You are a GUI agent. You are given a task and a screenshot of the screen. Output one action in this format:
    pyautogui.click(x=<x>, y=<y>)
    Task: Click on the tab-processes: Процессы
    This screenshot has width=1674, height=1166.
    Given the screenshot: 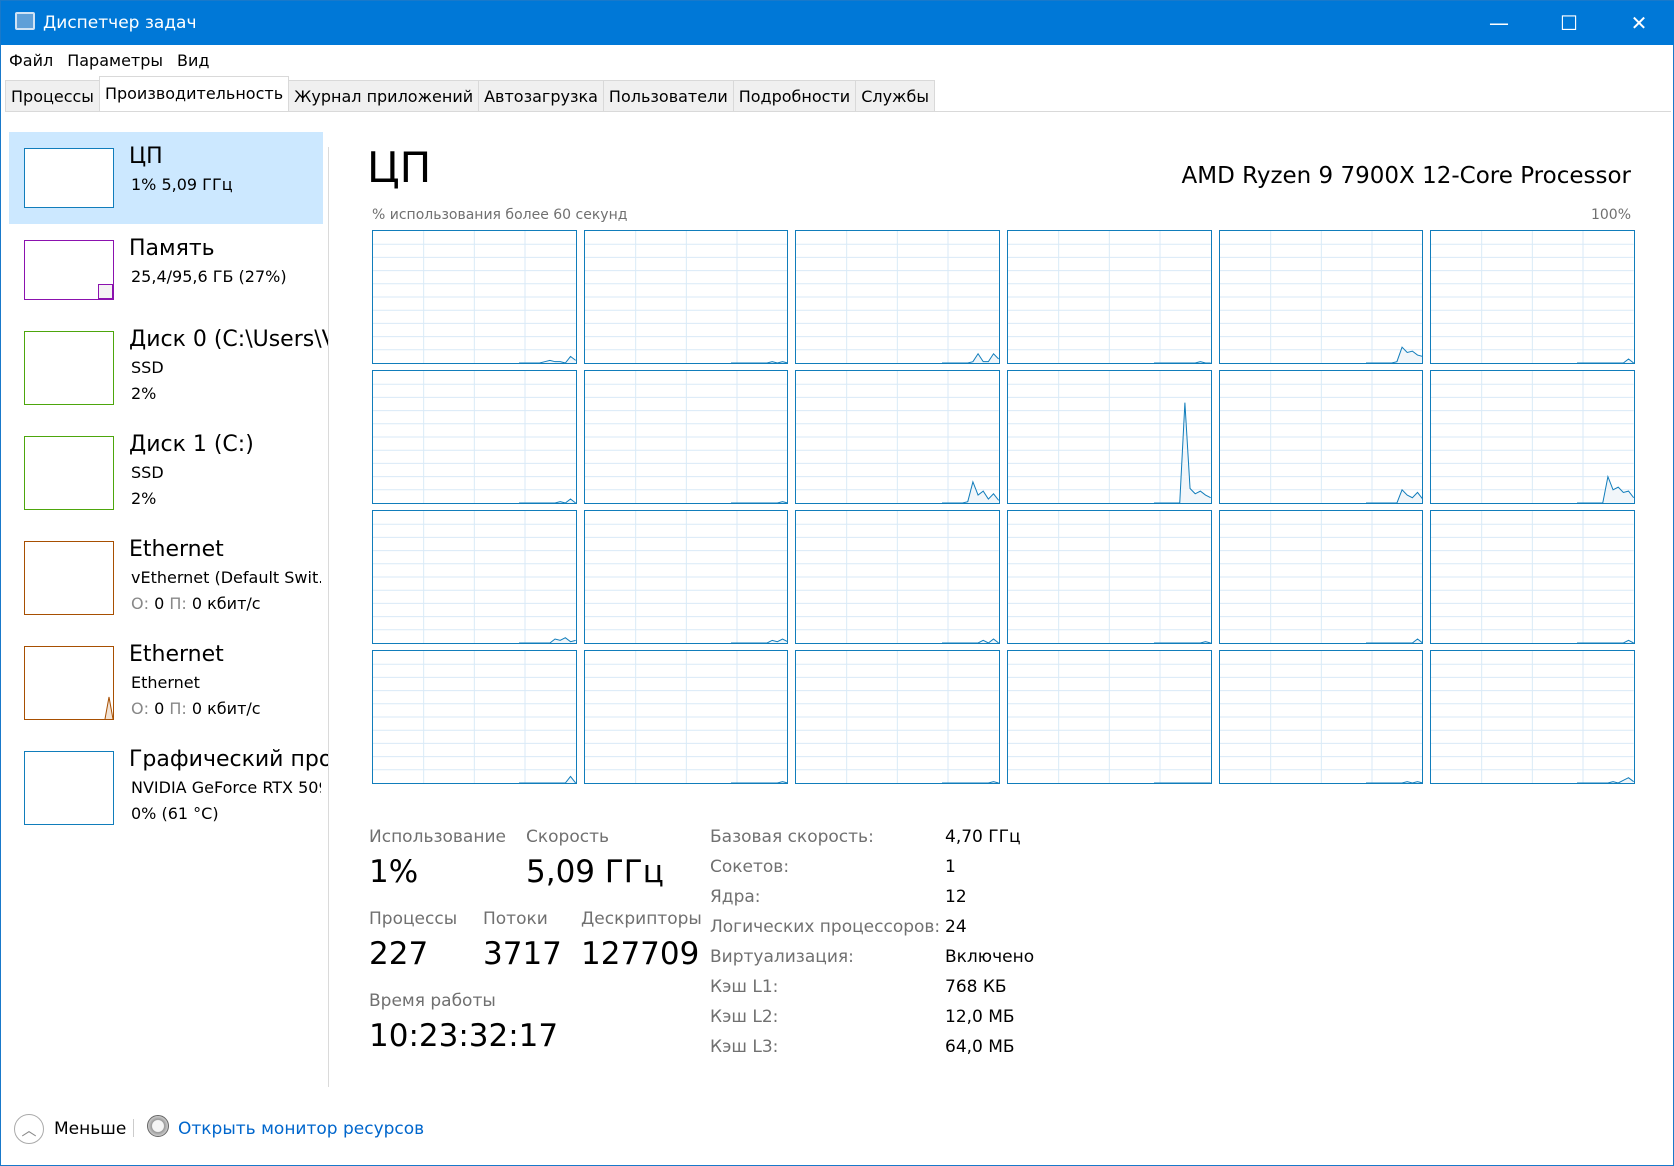 What is the action you would take?
    pyautogui.click(x=52, y=95)
    